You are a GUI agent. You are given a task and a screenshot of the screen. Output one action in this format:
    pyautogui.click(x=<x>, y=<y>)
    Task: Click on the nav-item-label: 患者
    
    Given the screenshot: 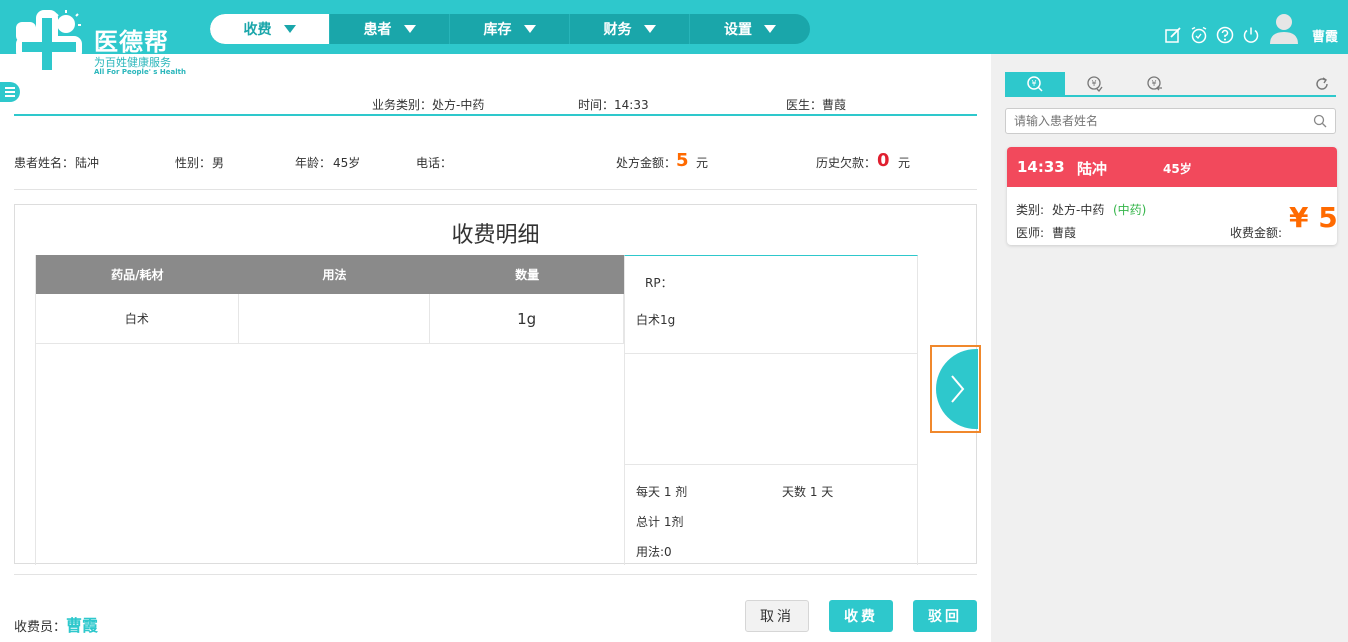 What is the action you would take?
    pyautogui.click(x=377, y=30)
    